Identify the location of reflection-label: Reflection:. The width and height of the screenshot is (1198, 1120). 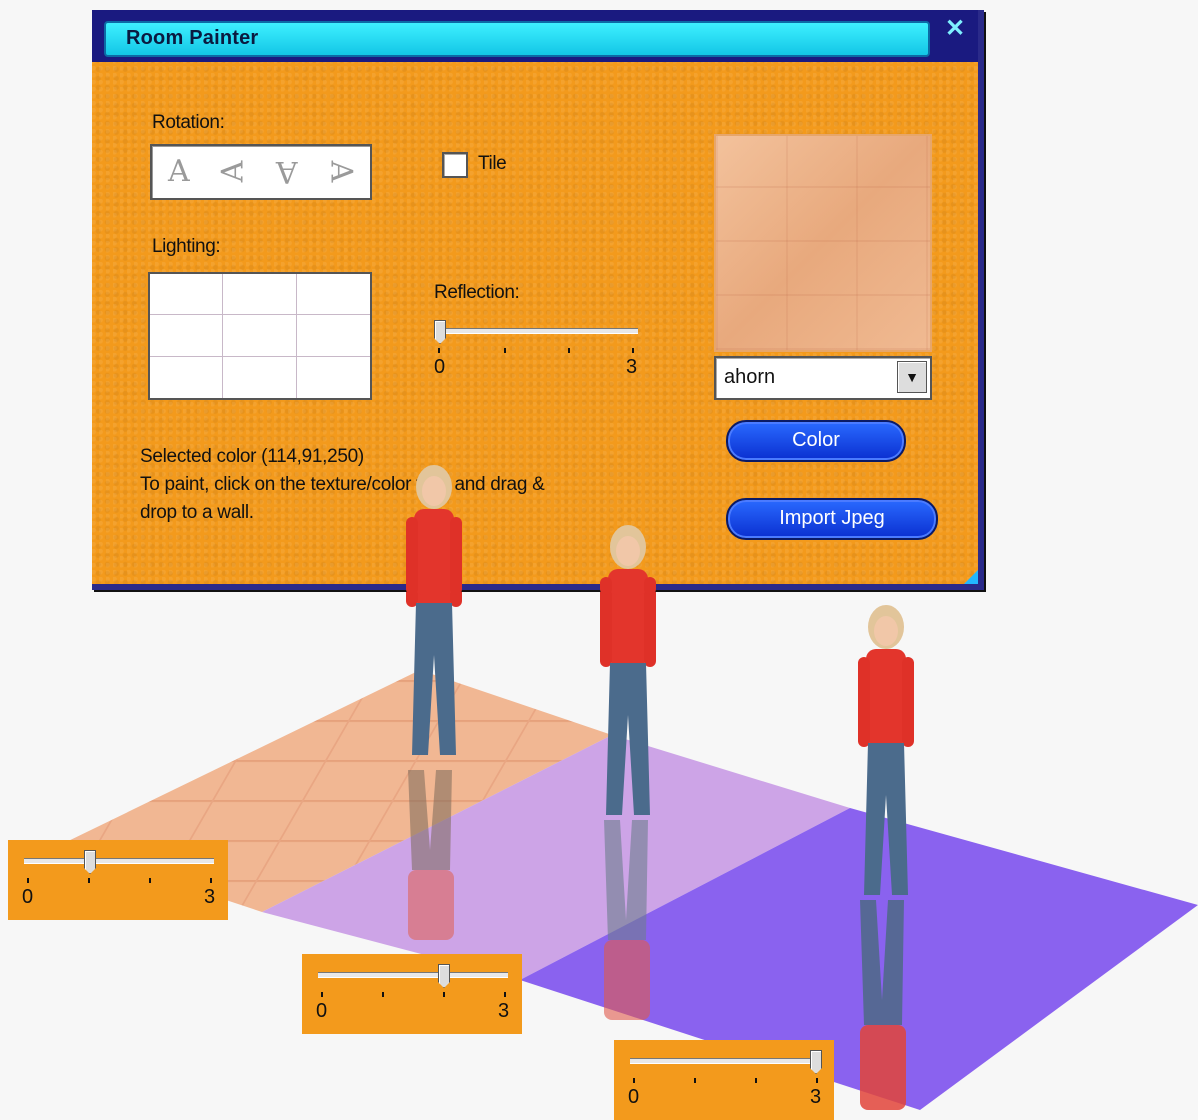
(477, 292).